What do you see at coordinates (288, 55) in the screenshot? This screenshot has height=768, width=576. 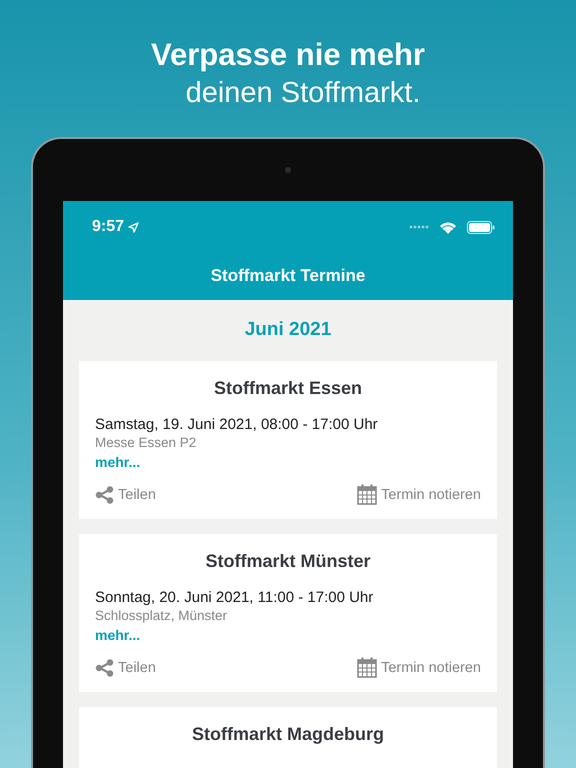 I see `headline: Verpasse nie mehr` at bounding box center [288, 55].